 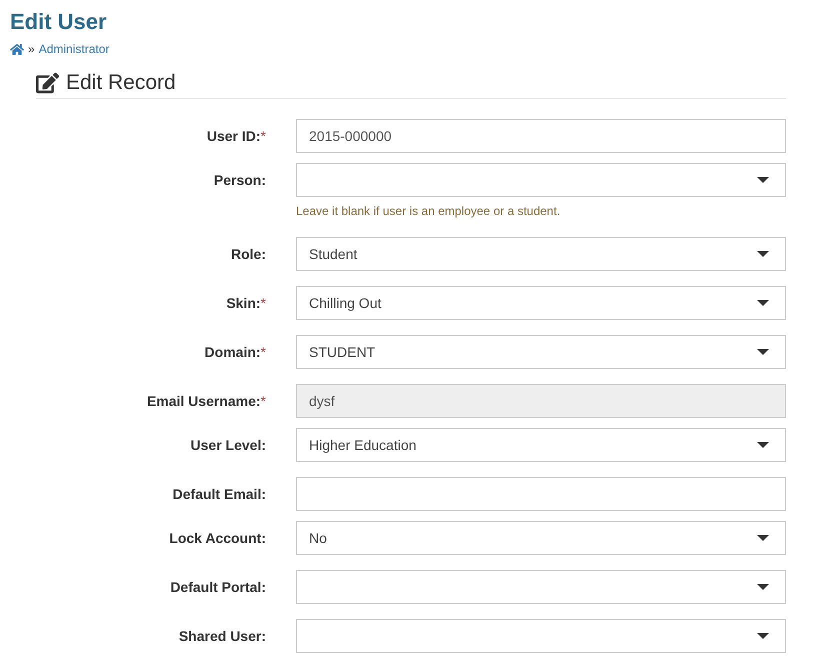 What do you see at coordinates (58, 22) in the screenshot?
I see `page-title: Edit User` at bounding box center [58, 22].